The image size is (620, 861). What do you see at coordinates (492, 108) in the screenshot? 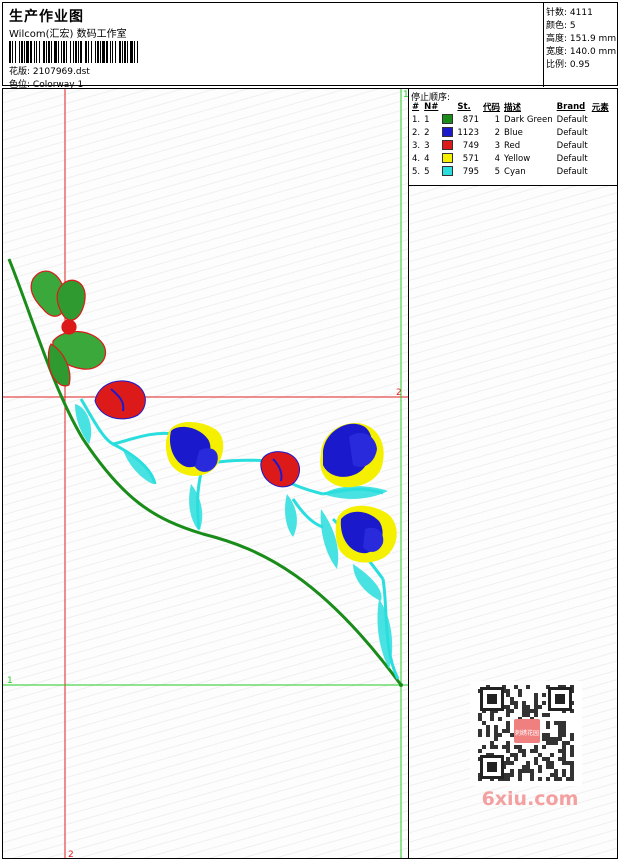
I see `col-code: 代码` at bounding box center [492, 108].